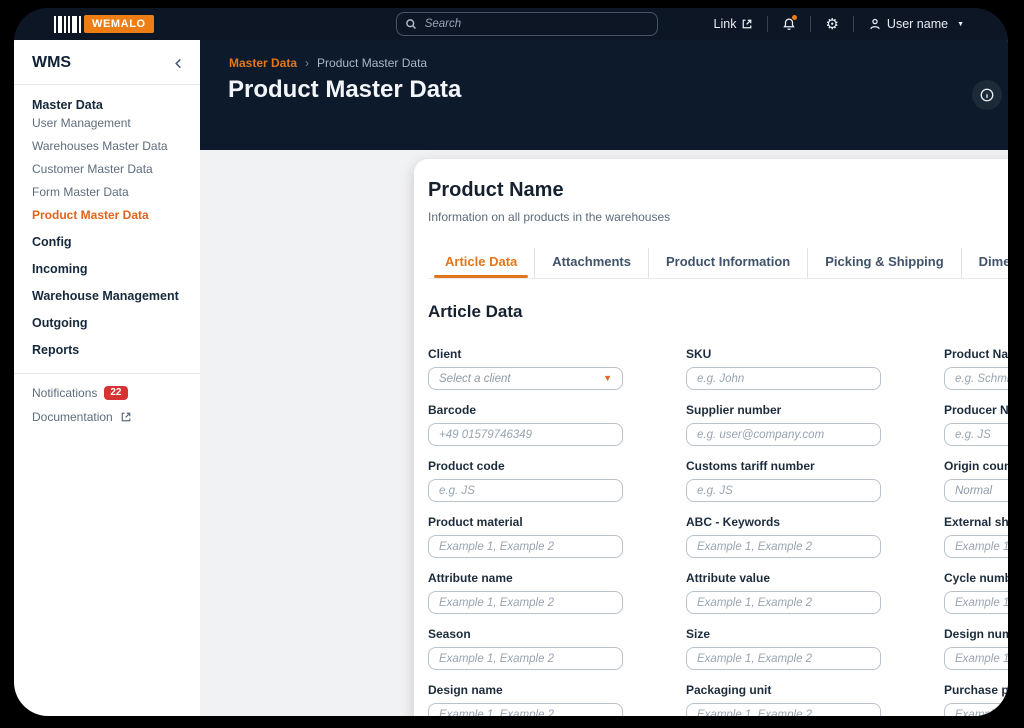 This screenshot has width=1024, height=728. I want to click on global-search, so click(526, 24).